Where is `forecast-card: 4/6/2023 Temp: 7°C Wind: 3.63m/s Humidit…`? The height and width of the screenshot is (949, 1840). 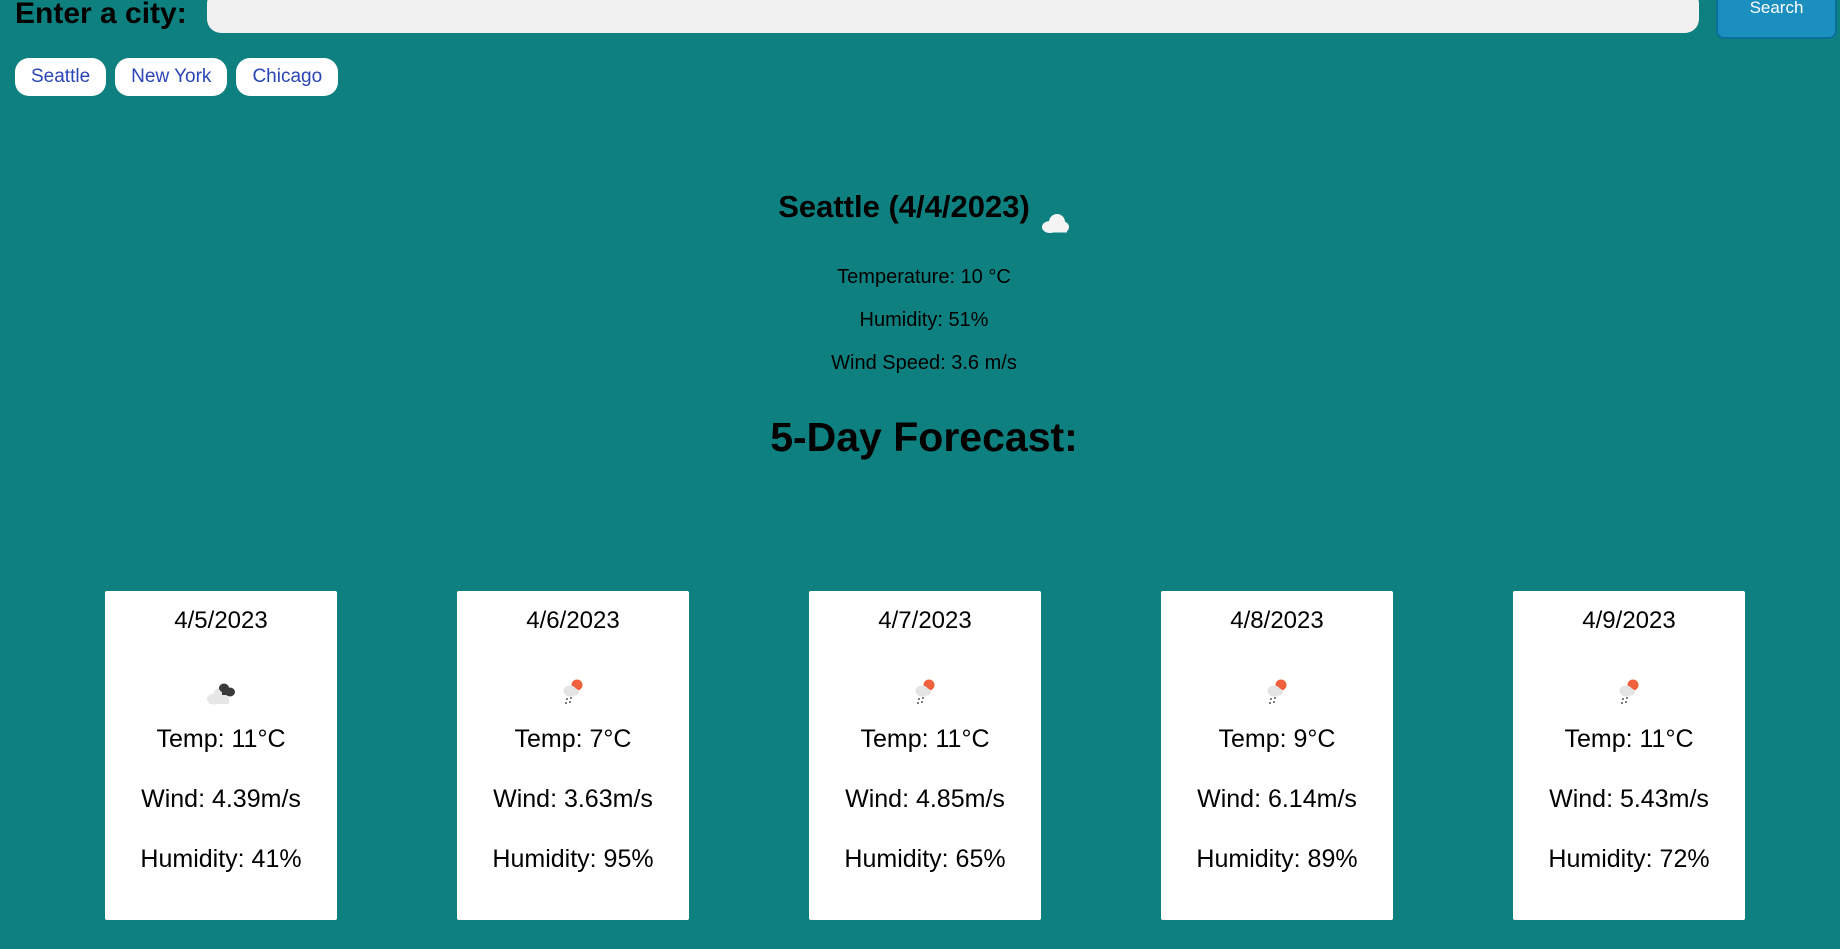 forecast-card: 4/6/2023 Temp: 7°C Wind: 3.63m/s Humidit… is located at coordinates (573, 755).